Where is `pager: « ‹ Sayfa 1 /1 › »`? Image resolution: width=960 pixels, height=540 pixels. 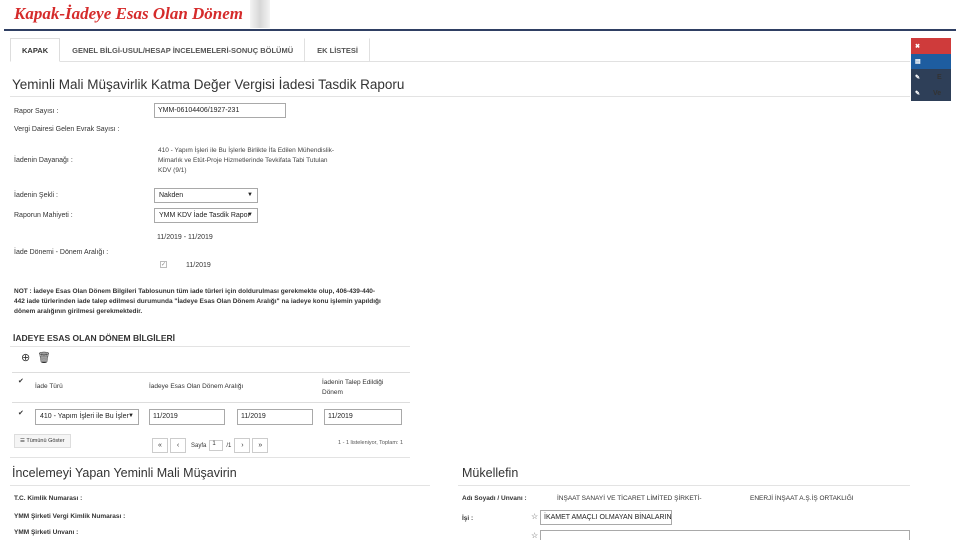 pager: « ‹ Sayfa 1 /1 › » is located at coordinates (211, 445).